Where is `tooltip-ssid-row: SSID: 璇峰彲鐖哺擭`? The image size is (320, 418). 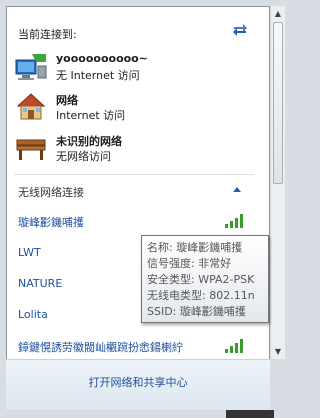
tooltip-ssid-row: SSID: 璇峰彲鐖哺擭 is located at coordinates (196, 311).